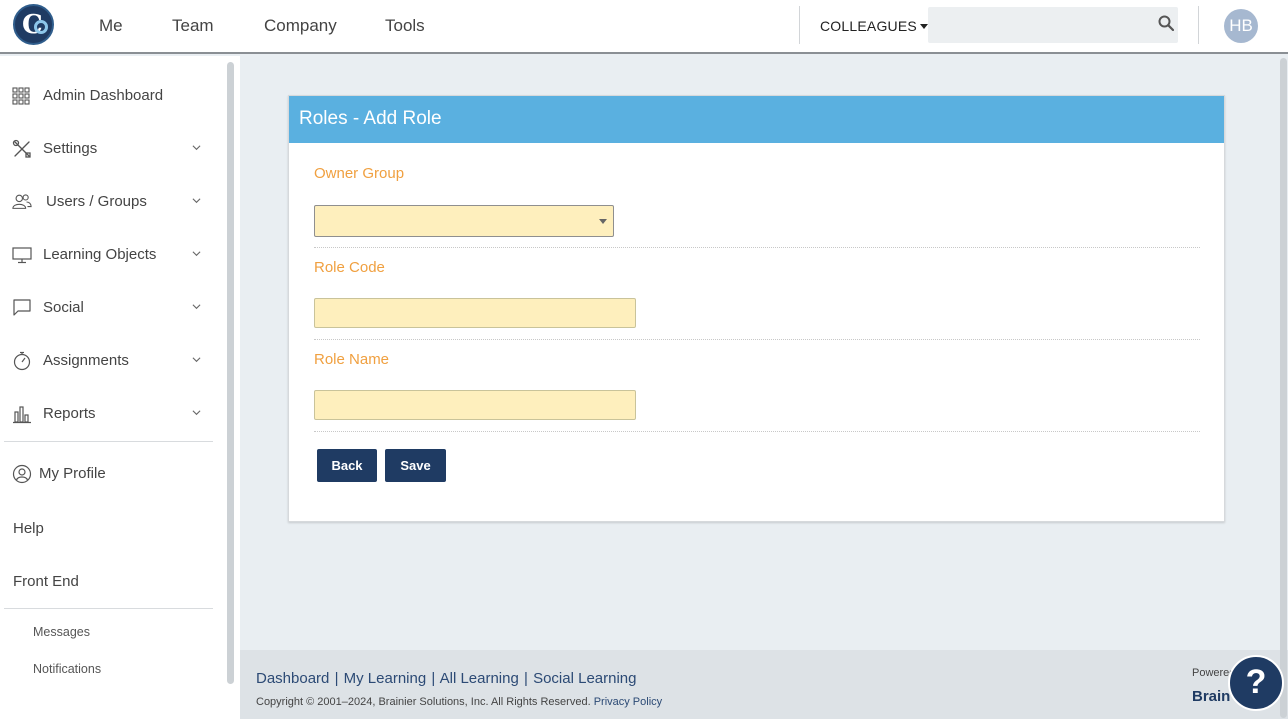 This screenshot has width=1288, height=719. I want to click on role-code-label: Role Code, so click(349, 267).